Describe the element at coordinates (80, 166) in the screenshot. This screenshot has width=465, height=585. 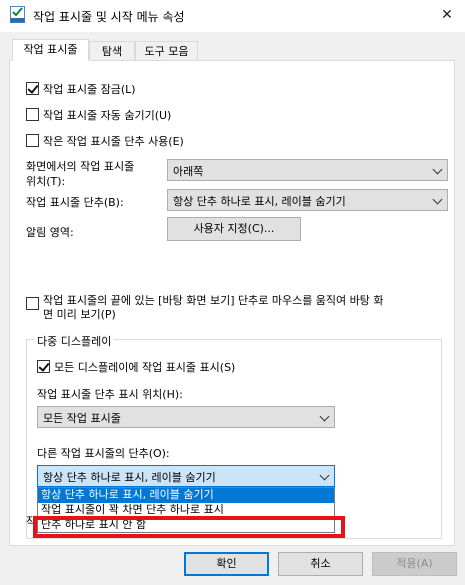
I see `location-label-line1: 화면에서의 작업 표시줄` at that location.